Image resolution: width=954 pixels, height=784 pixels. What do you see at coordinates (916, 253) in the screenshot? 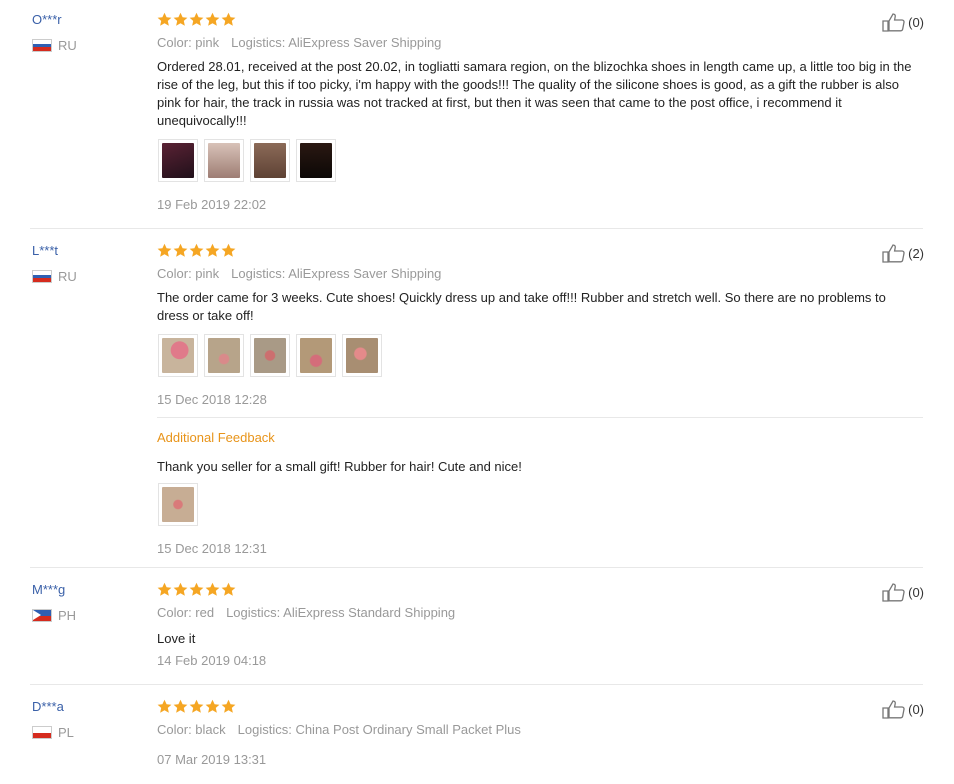
I see `helpful-count: (2)` at bounding box center [916, 253].